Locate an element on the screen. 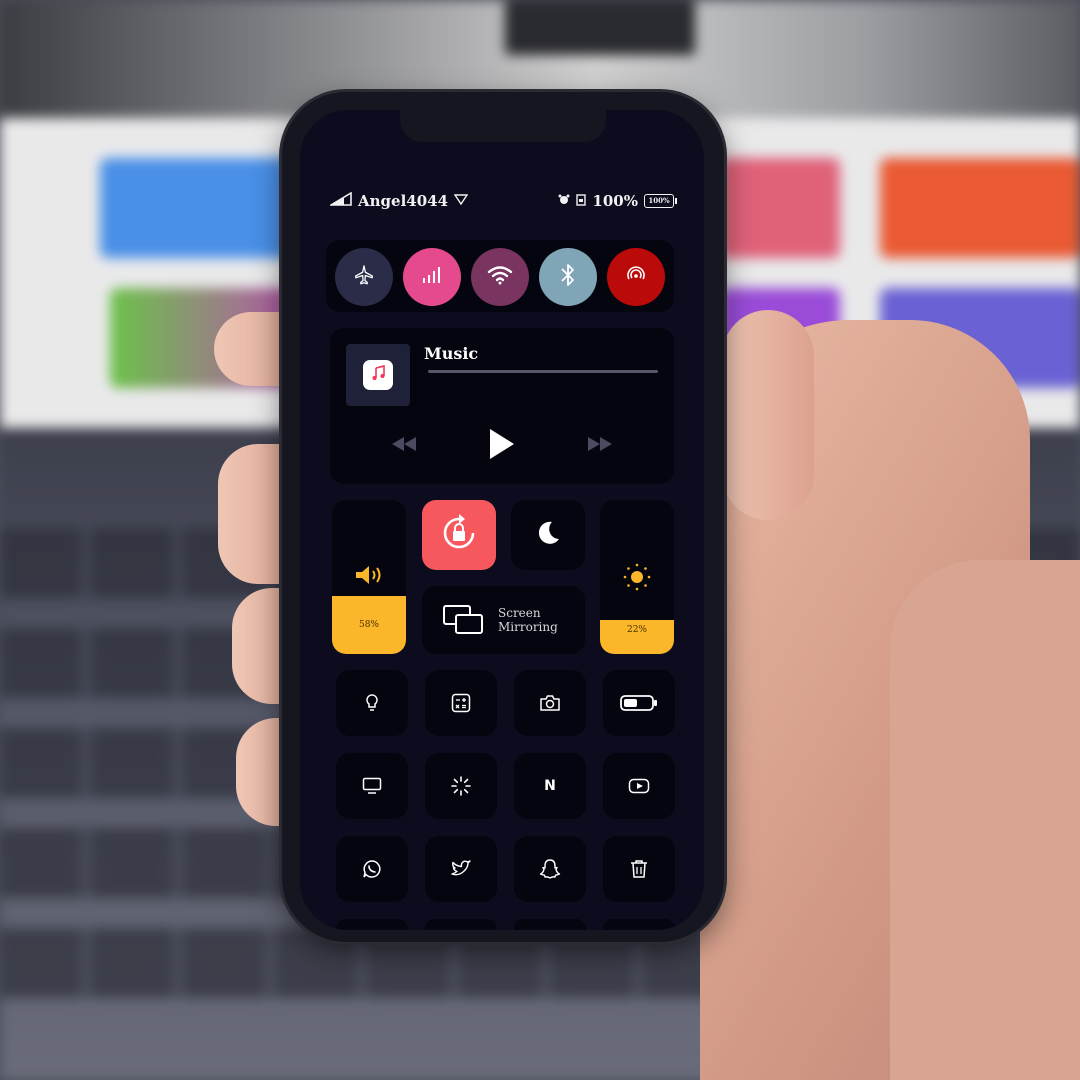 The image size is (1080, 1080). loading-button is located at coordinates (461, 786).